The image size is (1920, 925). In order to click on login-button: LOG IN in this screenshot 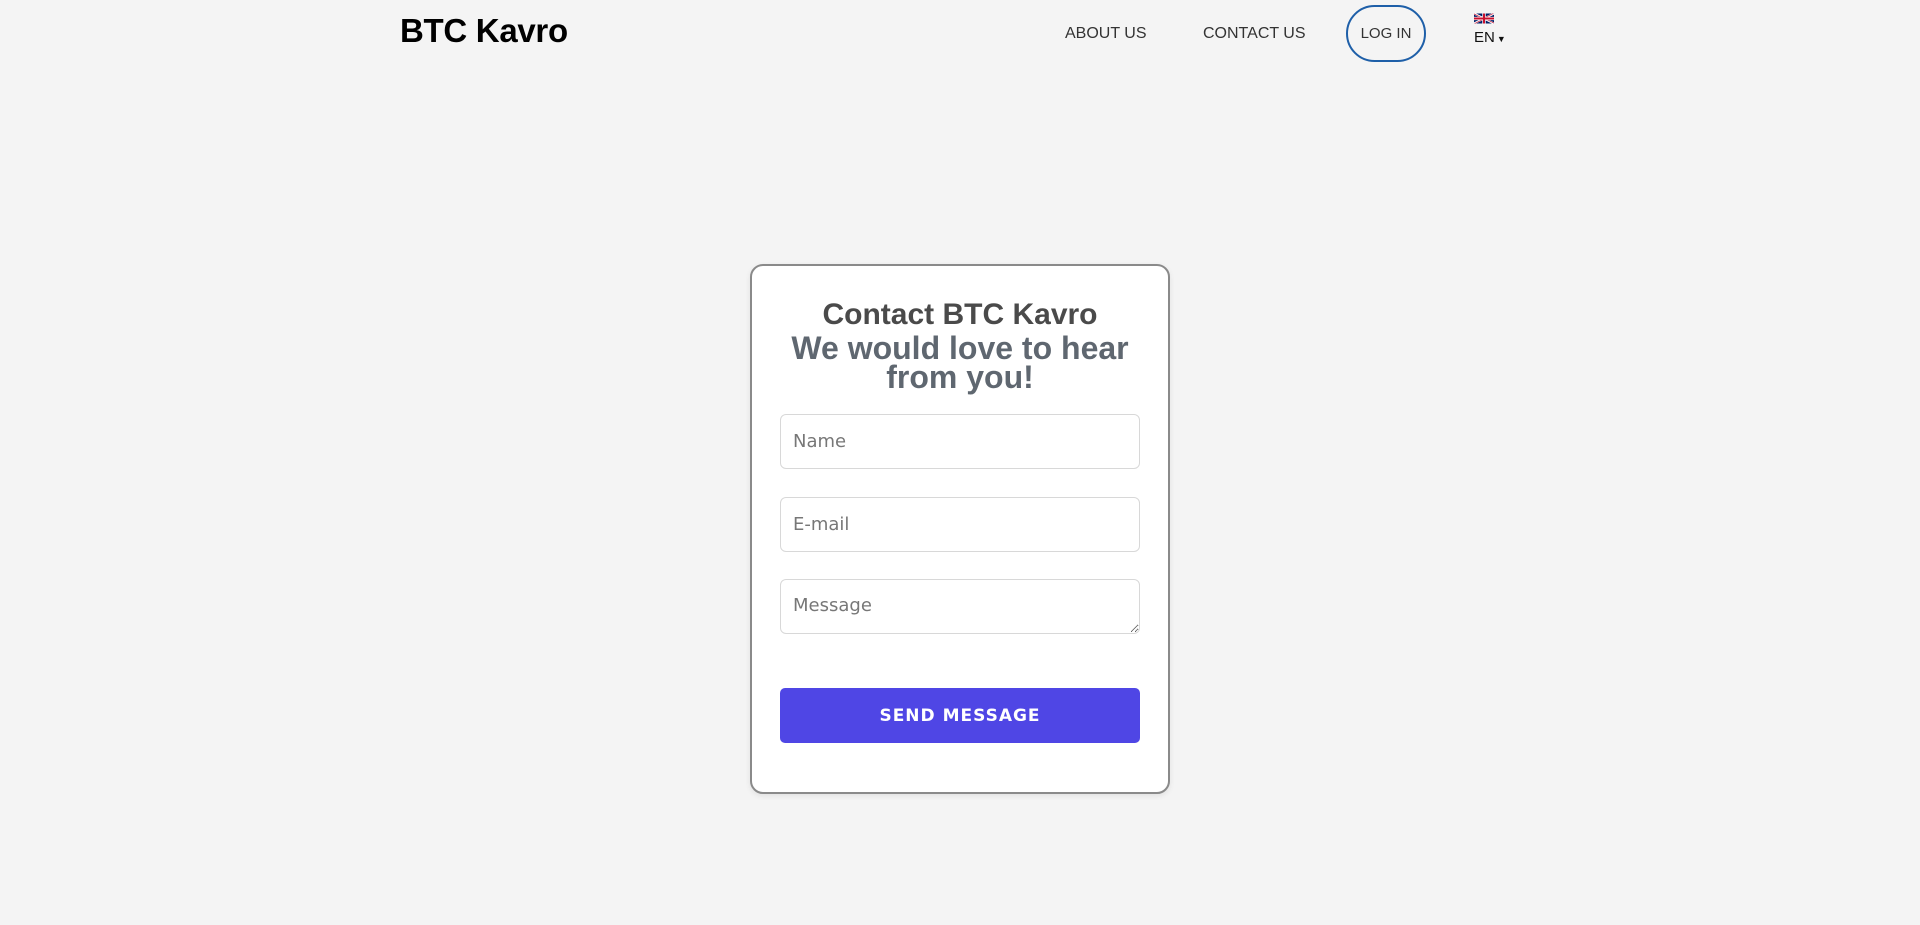, I will do `click(1386, 33)`.